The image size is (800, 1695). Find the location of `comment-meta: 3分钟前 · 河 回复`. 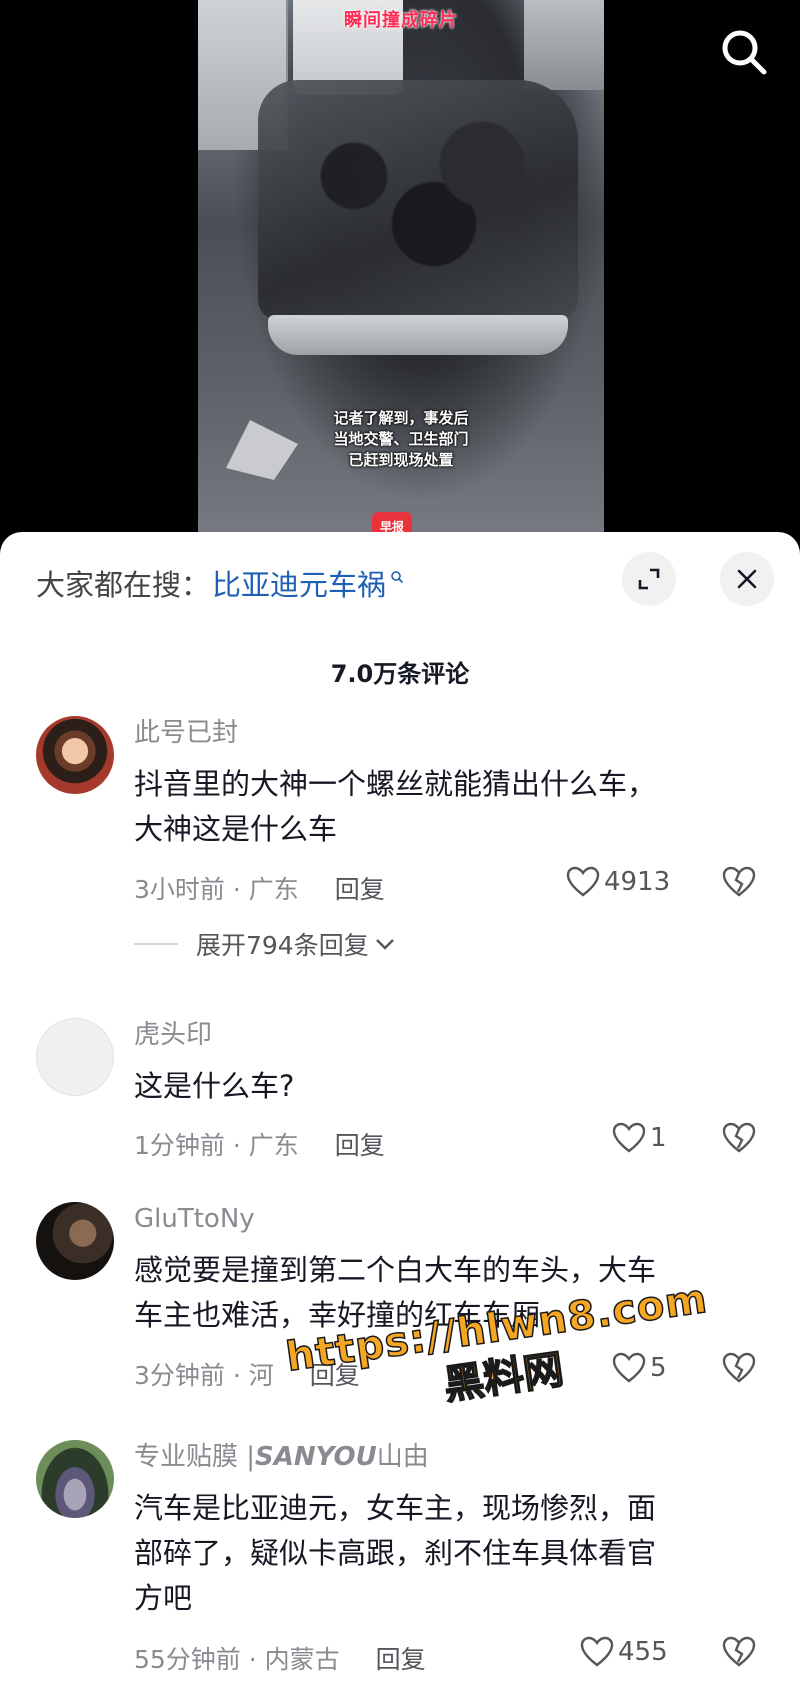

comment-meta: 3分钟前 · 河 回复 is located at coordinates (247, 1374).